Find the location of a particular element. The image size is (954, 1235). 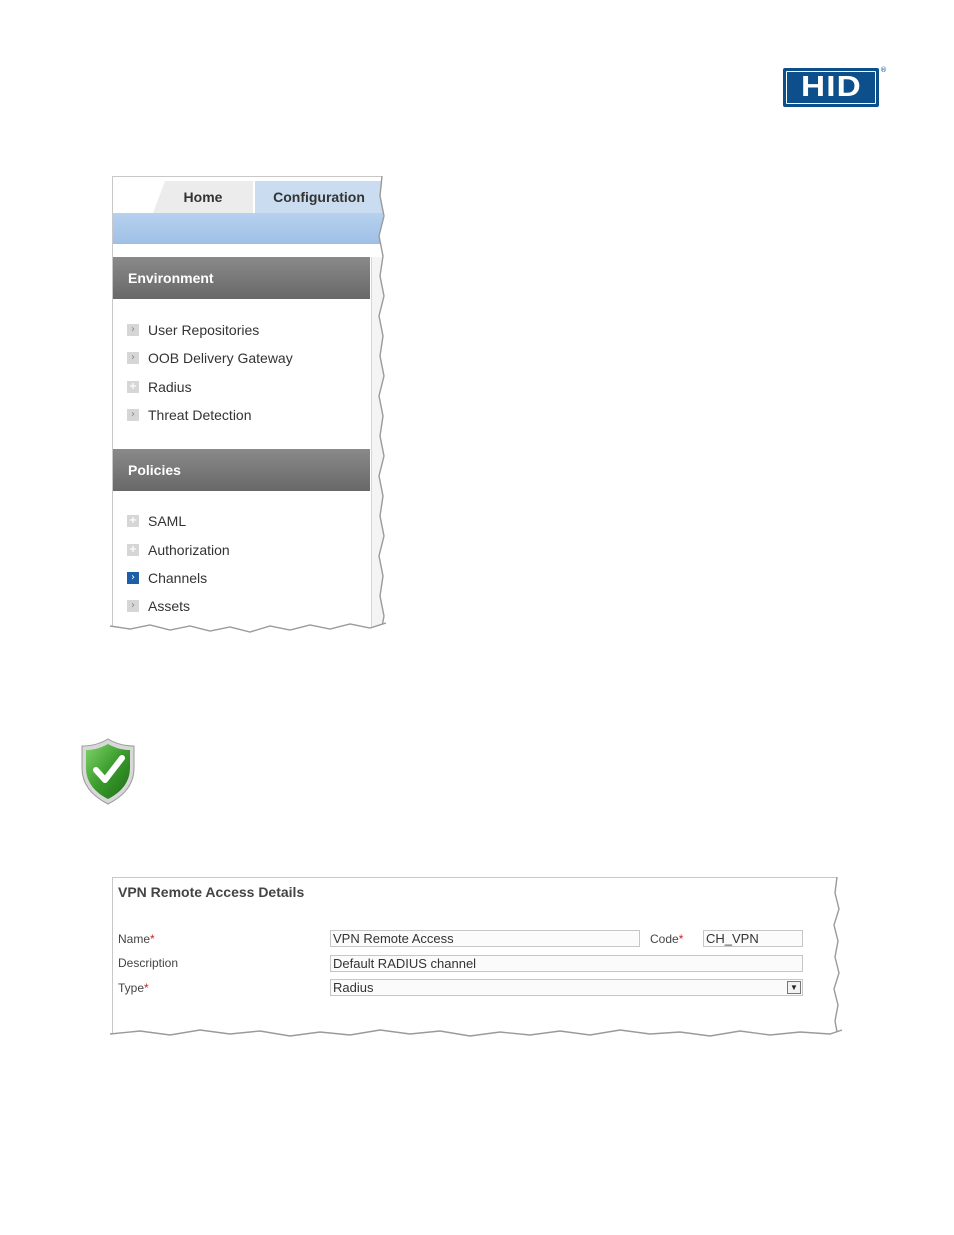

description-label: Description is located at coordinates (148, 963).